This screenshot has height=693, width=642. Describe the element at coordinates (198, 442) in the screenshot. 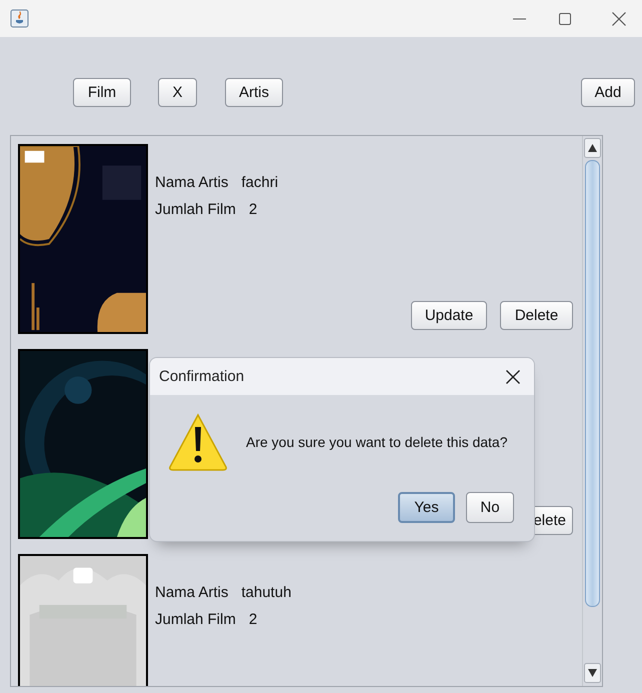

I see `warning-icon` at that location.